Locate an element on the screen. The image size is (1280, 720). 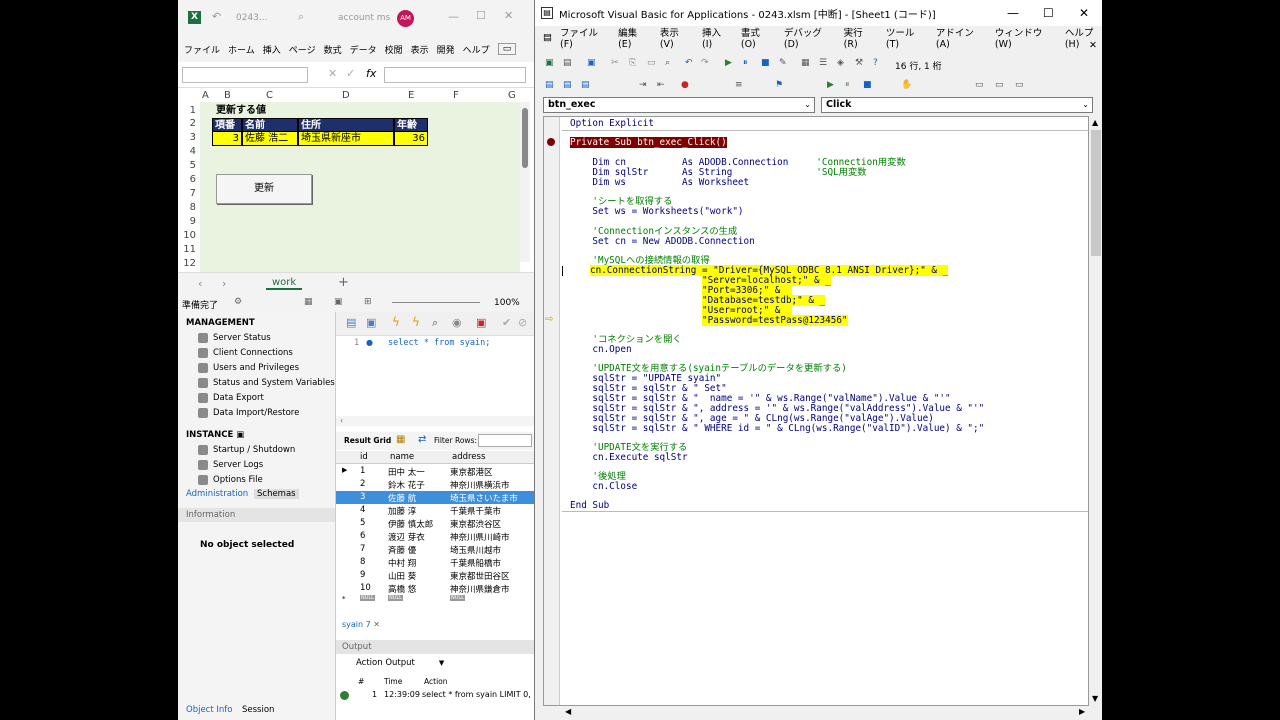
vertical-scrollbar is located at coordinates (525, 182).